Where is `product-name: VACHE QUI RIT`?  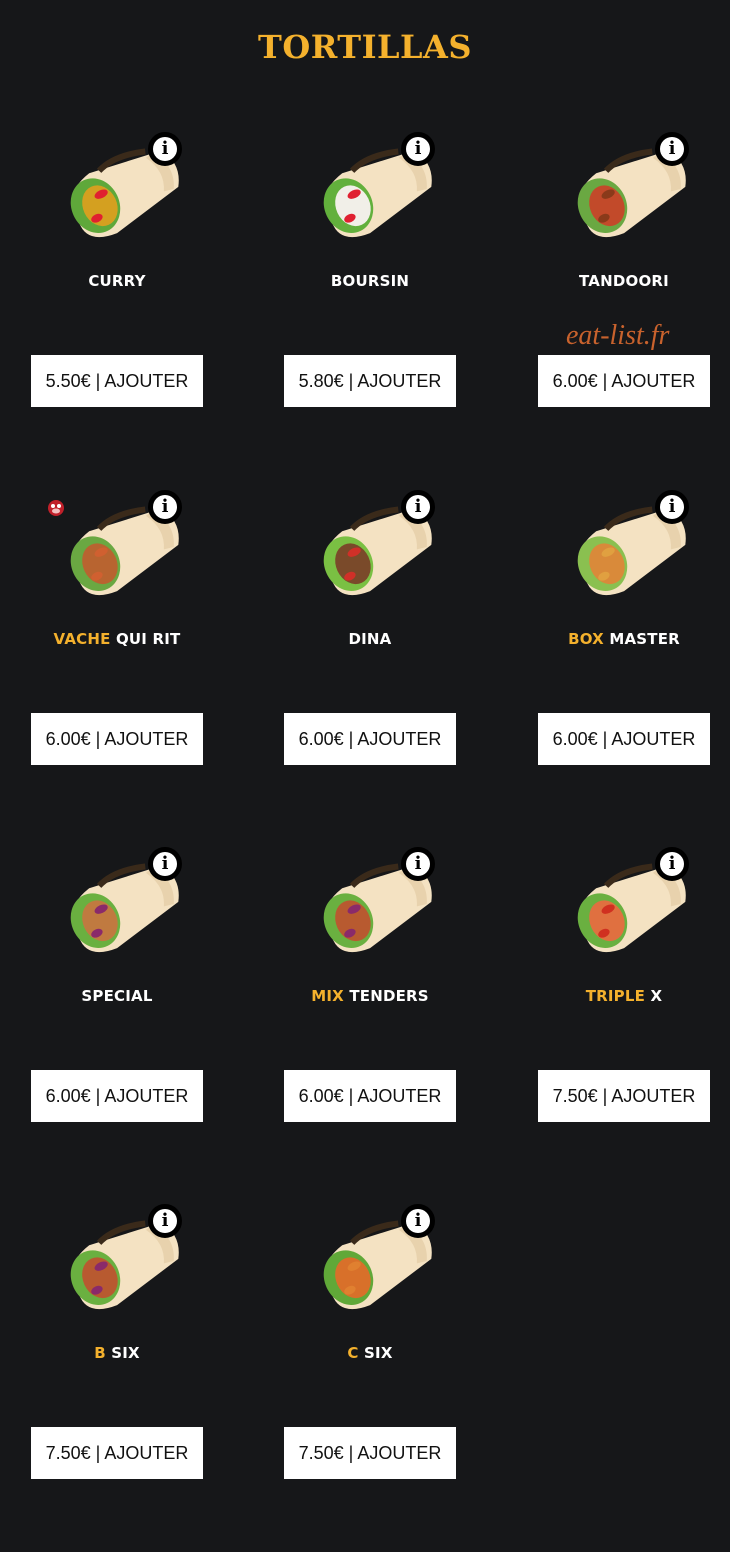 product-name: VACHE QUI RIT is located at coordinates (118, 639).